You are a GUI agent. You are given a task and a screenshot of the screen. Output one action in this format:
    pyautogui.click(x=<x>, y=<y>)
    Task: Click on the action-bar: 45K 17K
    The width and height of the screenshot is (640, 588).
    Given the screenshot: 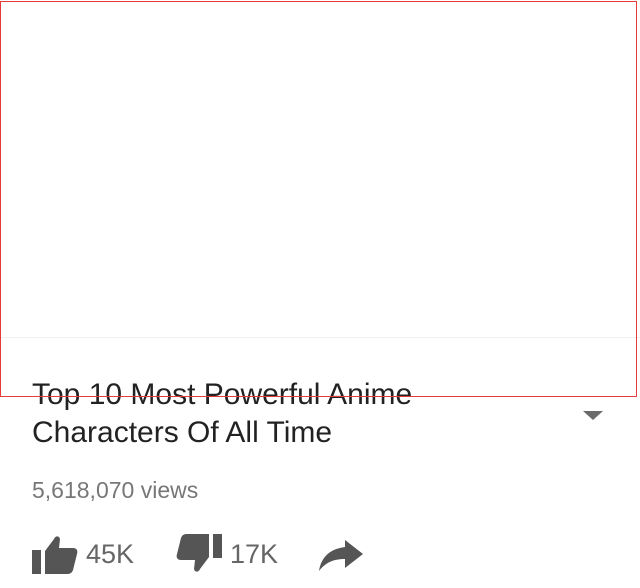 What is the action you would take?
    pyautogui.click(x=232, y=554)
    